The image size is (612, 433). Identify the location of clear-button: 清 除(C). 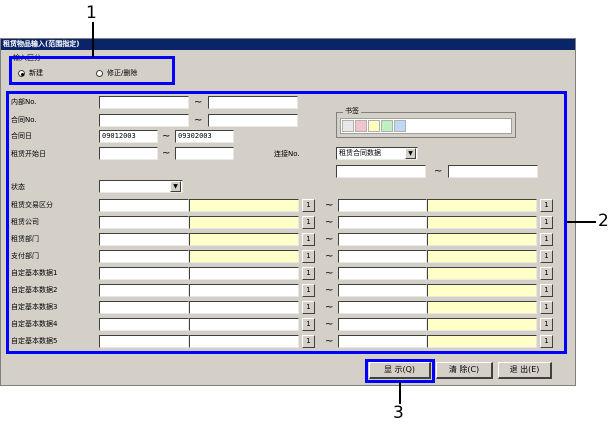
(464, 370).